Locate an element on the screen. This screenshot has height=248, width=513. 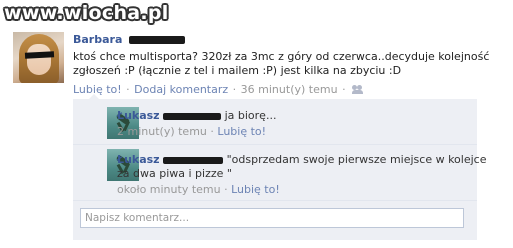
post-author: Barbara is located at coordinates (129, 39).